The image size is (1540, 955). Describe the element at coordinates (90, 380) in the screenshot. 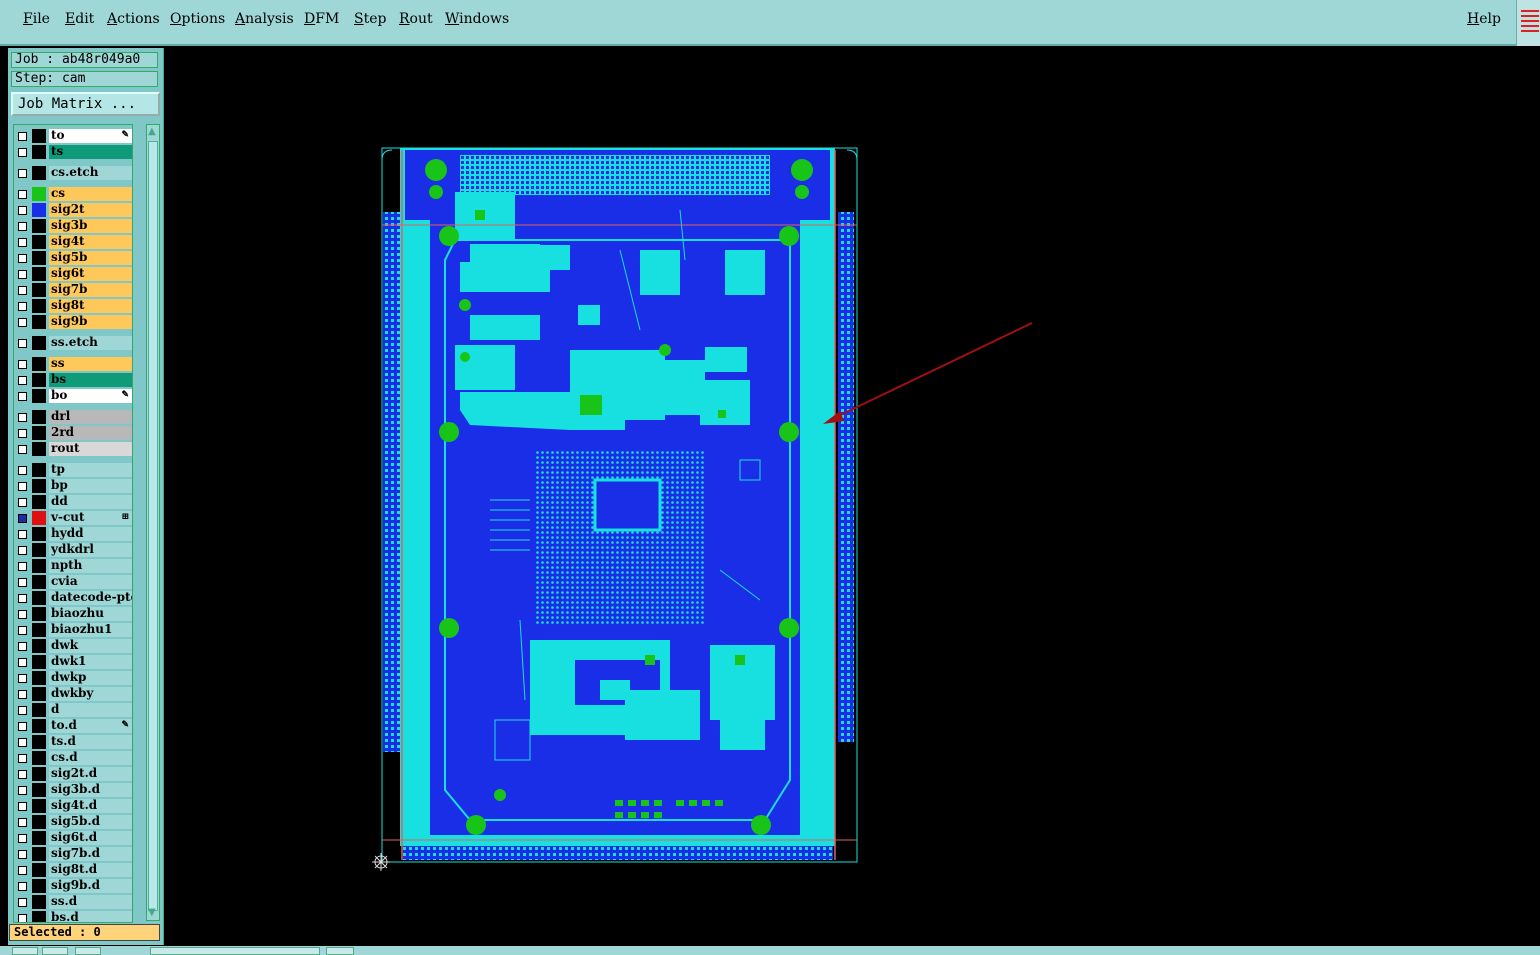

I see `layer-name: bs` at that location.